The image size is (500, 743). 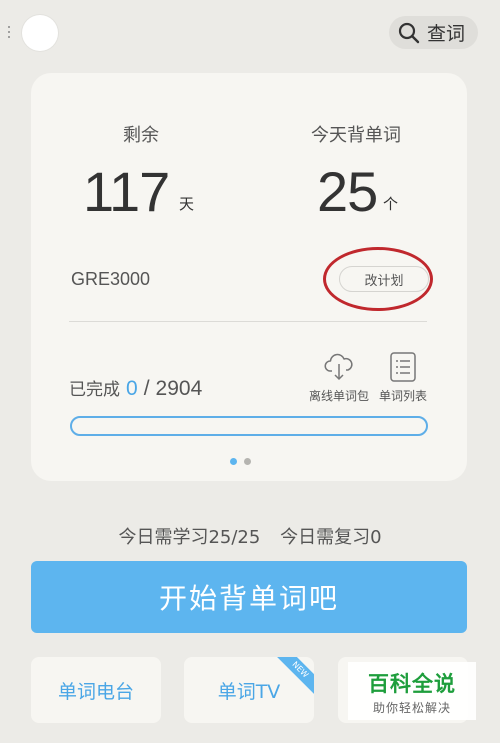 What do you see at coordinates (403, 367) in the screenshot?
I see `list-icon` at bounding box center [403, 367].